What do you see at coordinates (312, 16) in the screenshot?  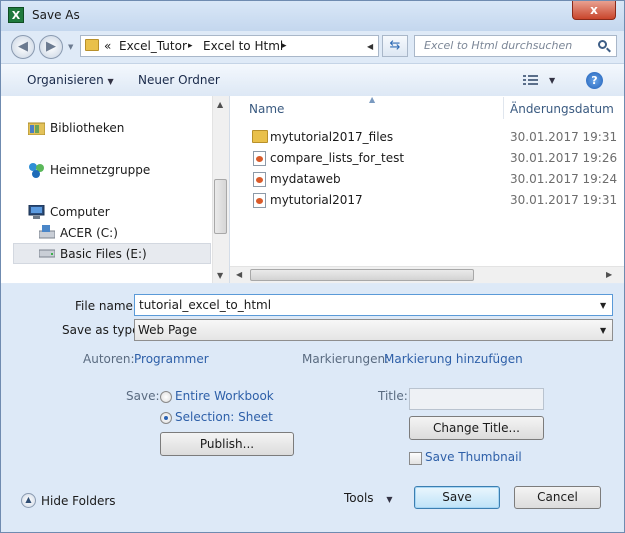 I see `title-bar` at bounding box center [312, 16].